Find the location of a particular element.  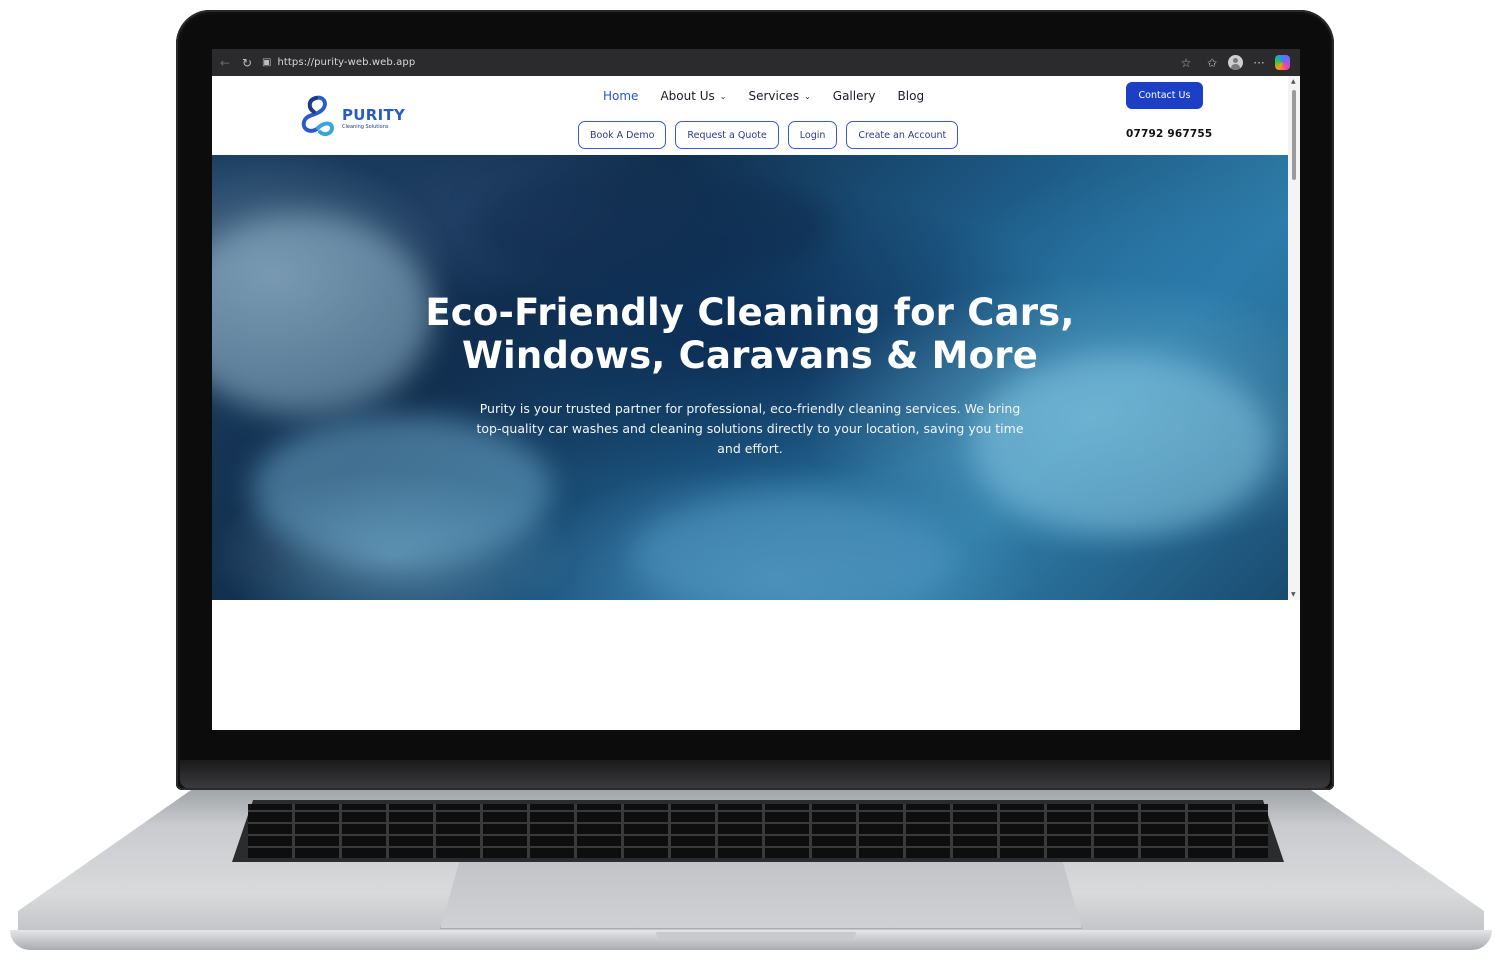

lock-icon: ▣ is located at coordinates (266, 62).